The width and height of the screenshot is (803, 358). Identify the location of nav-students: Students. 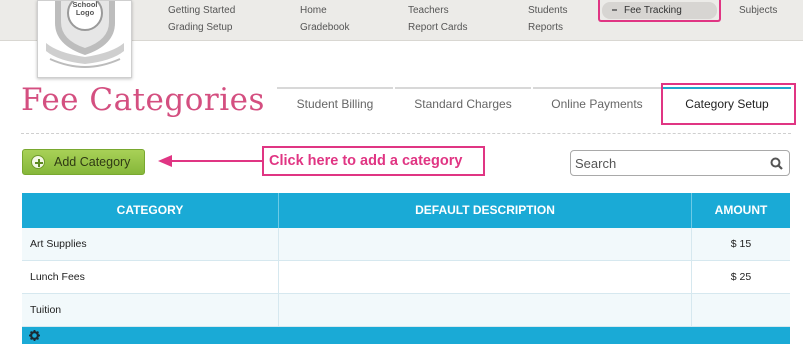
(547, 10).